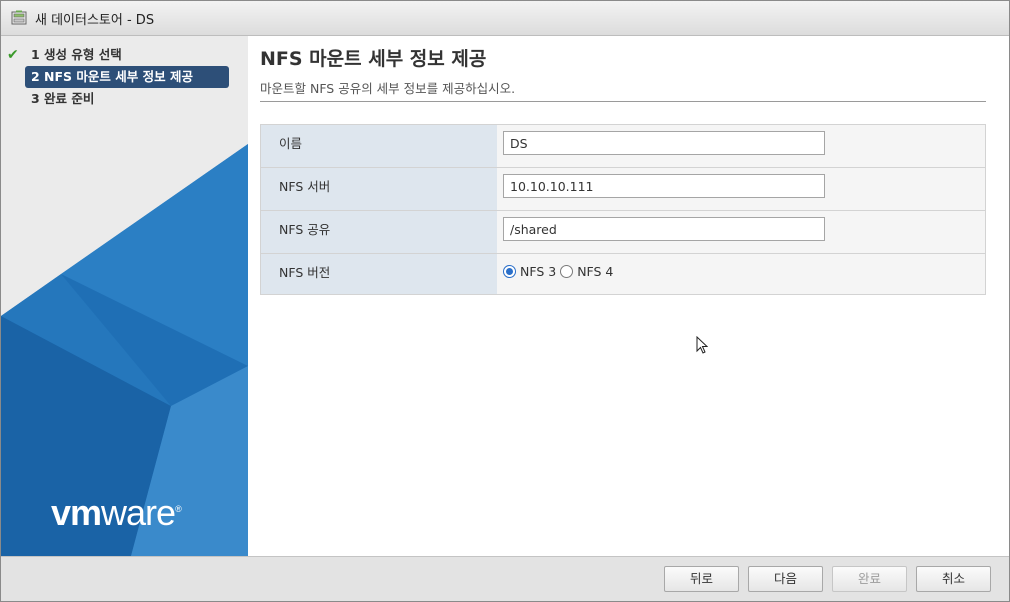 The height and width of the screenshot is (602, 1010). I want to click on nfs-share-label: NFS 공유, so click(379, 232).